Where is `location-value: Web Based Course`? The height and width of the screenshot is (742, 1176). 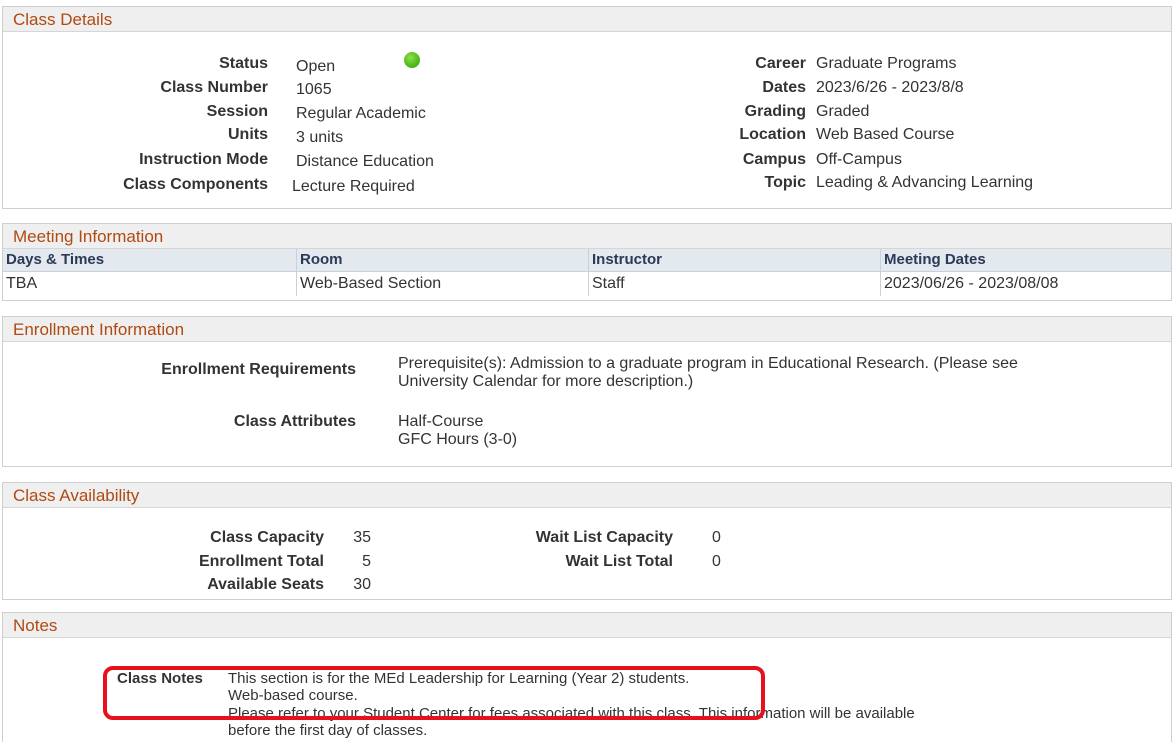 location-value: Web Based Course is located at coordinates (885, 134).